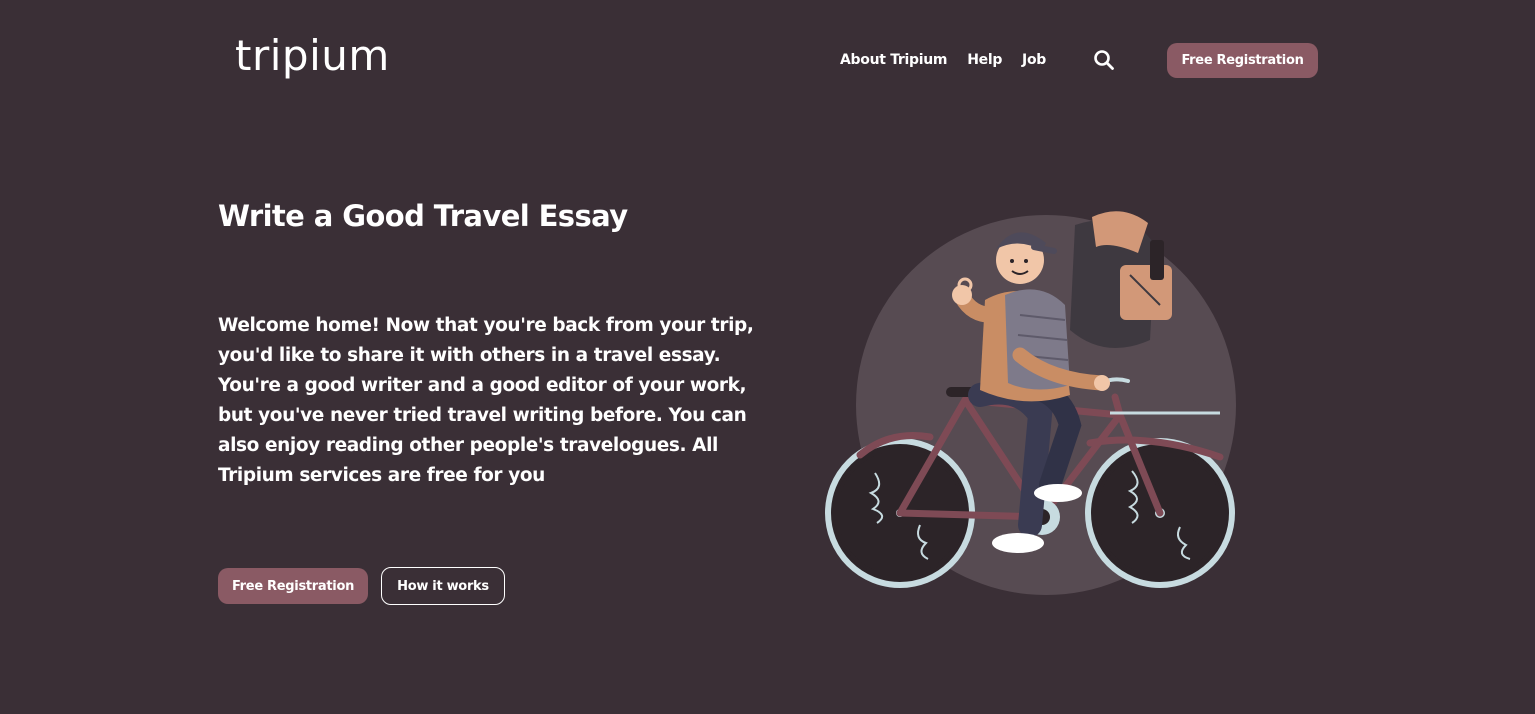  I want to click on header-free-registration-button: Free Registration, so click(1242, 60).